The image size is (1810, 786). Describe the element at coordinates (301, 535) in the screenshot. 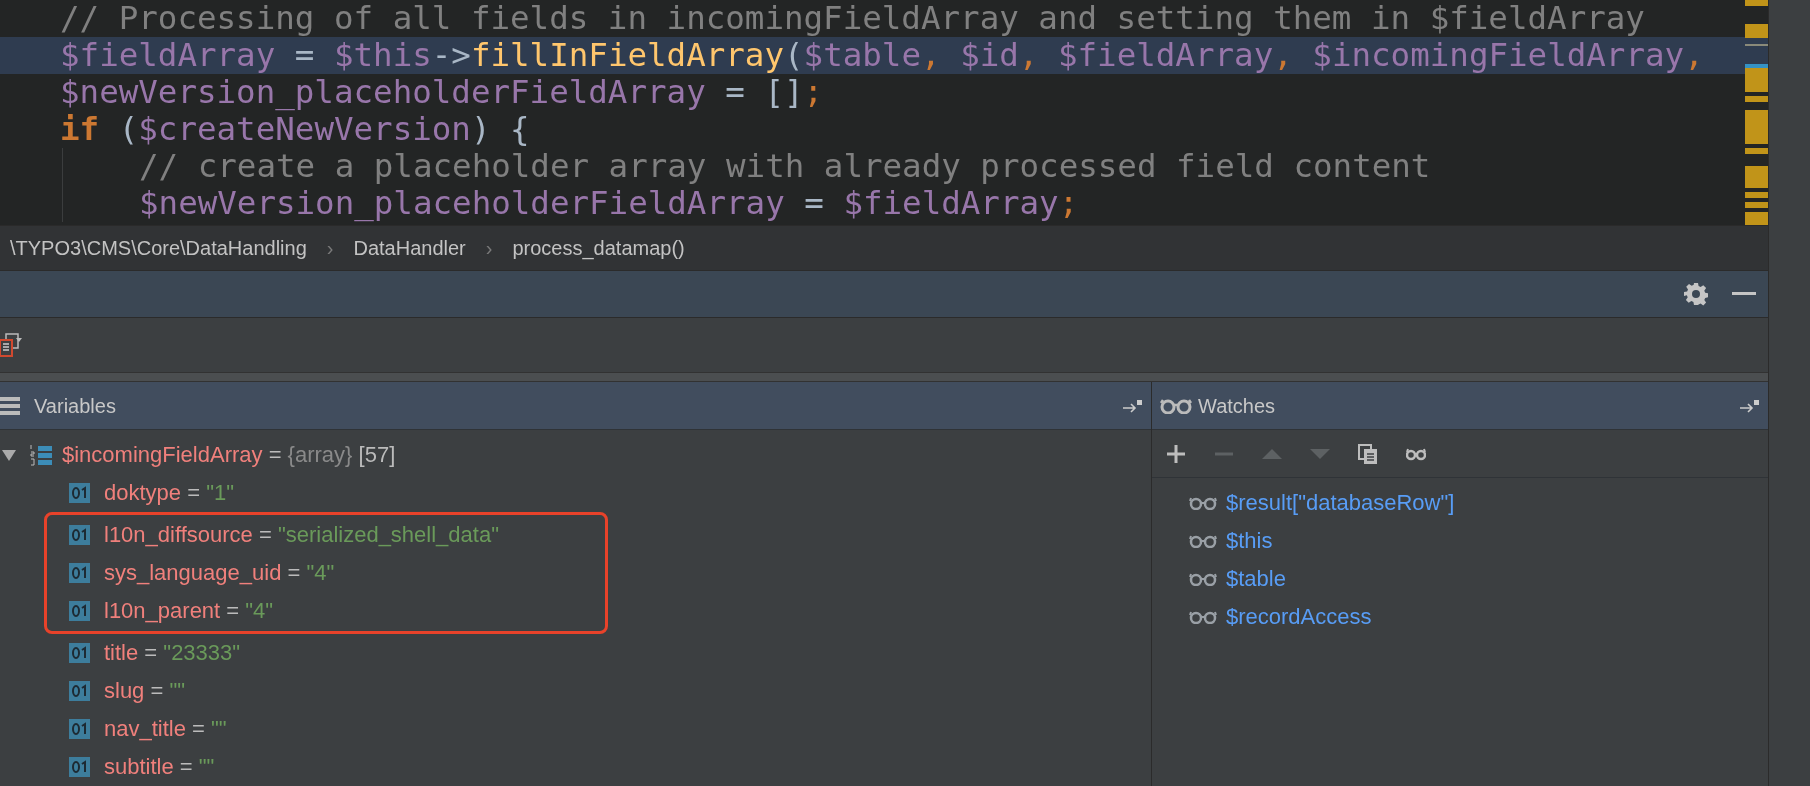

I see `variable-entry: l10n_diffsource = "serialized_shell_data"` at that location.